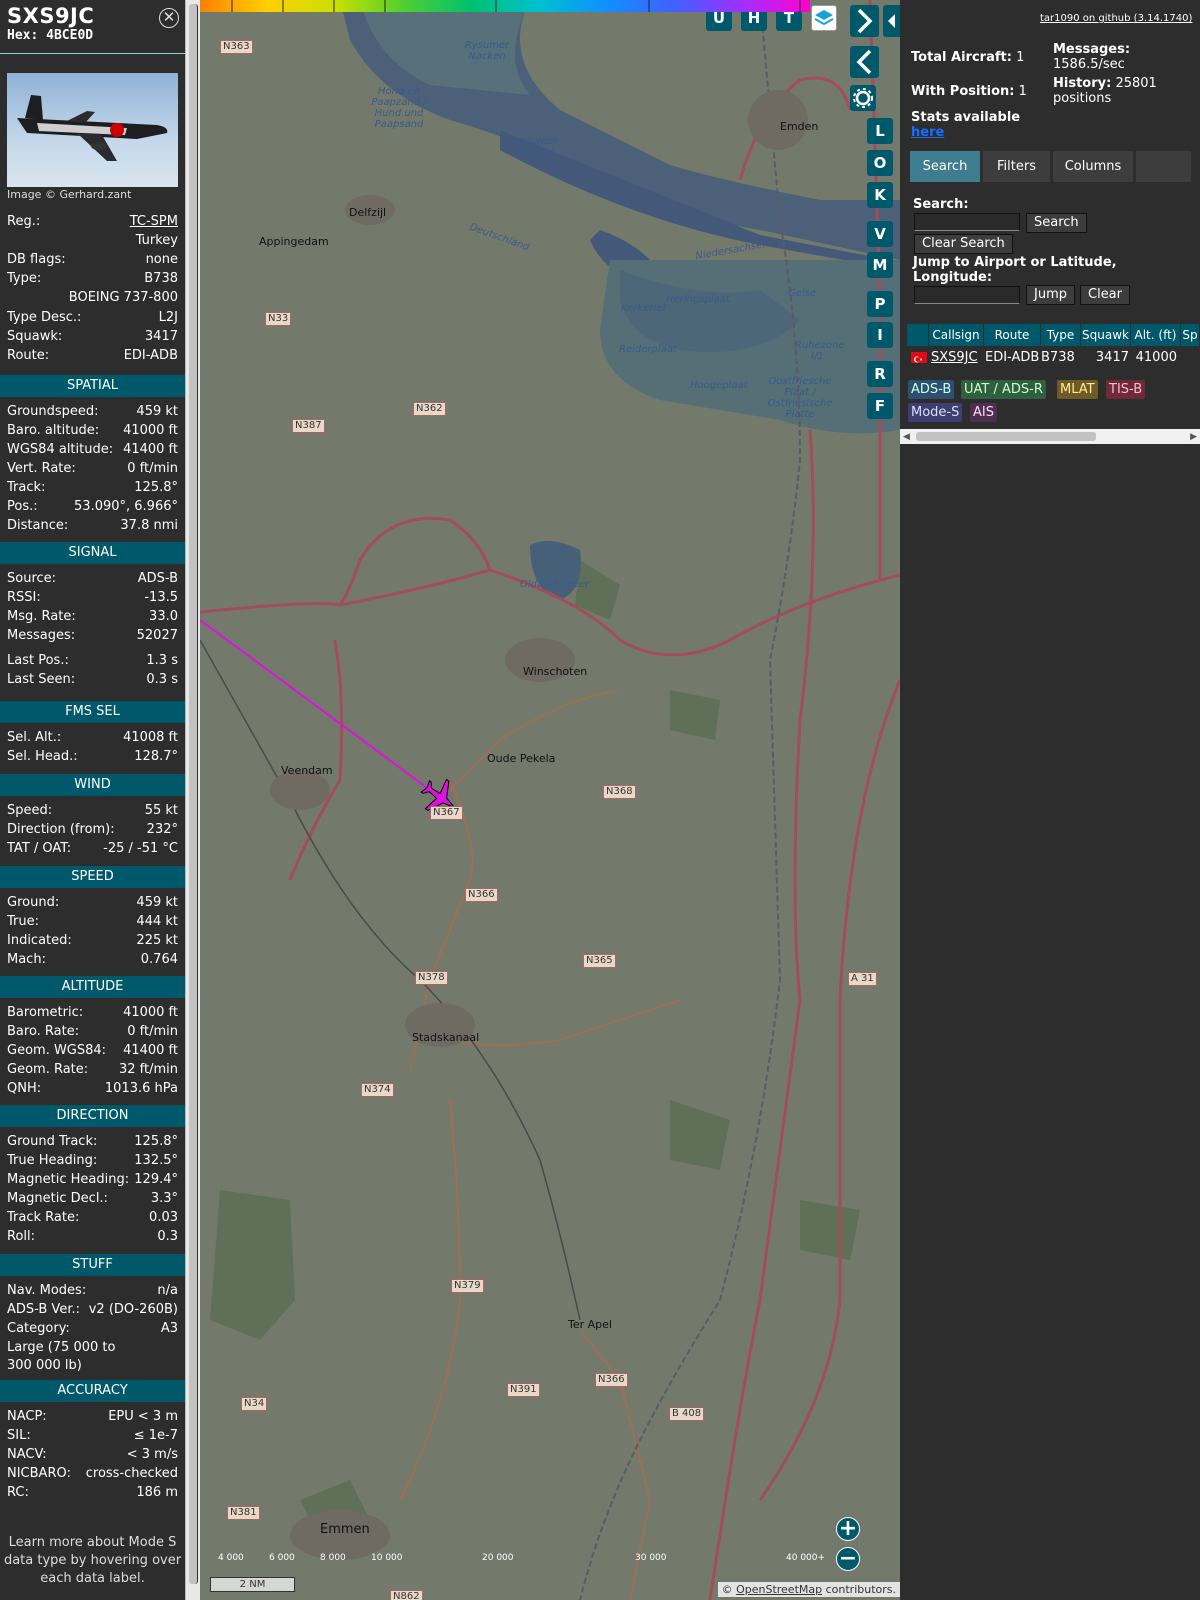 Image resolution: width=1200 pixels, height=1600 pixels. What do you see at coordinates (880, 265) in the screenshot?
I see `toggle-m-button: M` at bounding box center [880, 265].